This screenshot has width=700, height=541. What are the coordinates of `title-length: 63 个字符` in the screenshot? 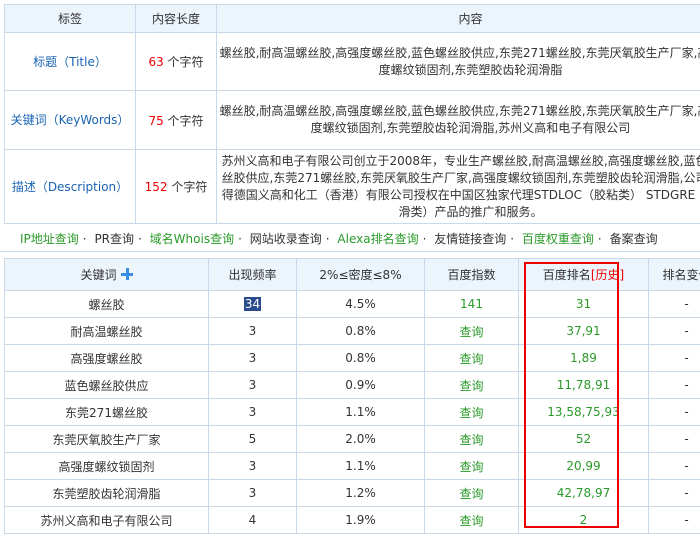 It's located at (176, 61).